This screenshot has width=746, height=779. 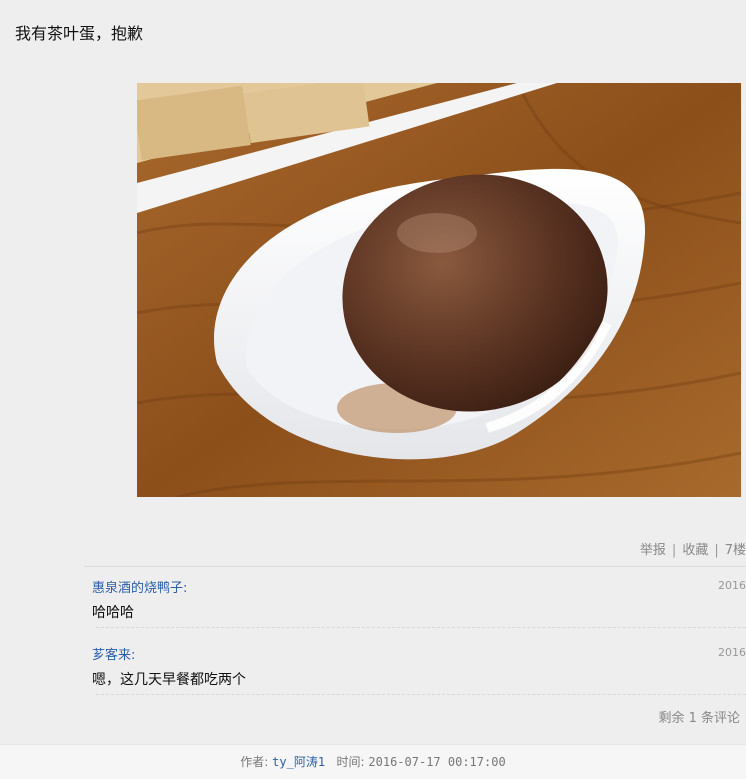 I want to click on comment-user: 芗客来:, so click(x=419, y=653).